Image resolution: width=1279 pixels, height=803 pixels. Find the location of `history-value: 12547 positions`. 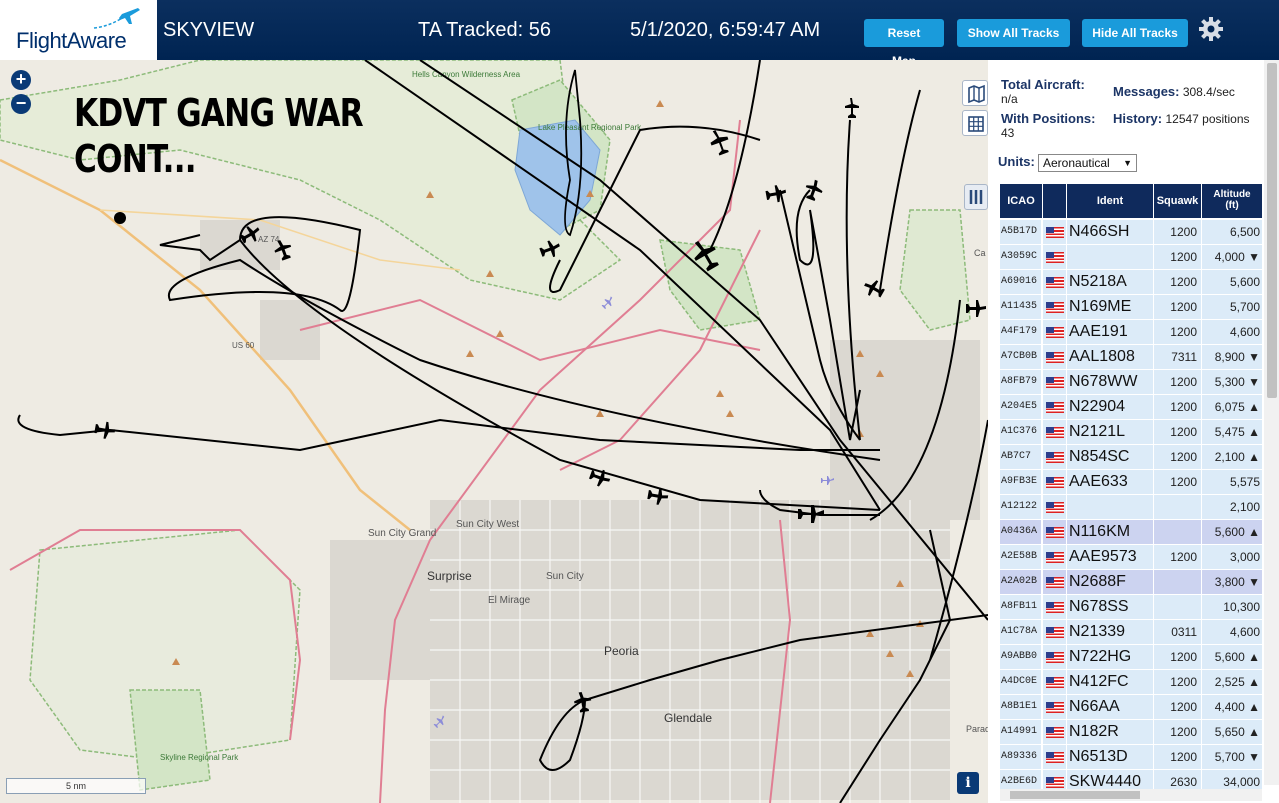

history-value: 12547 positions is located at coordinates (1207, 119).